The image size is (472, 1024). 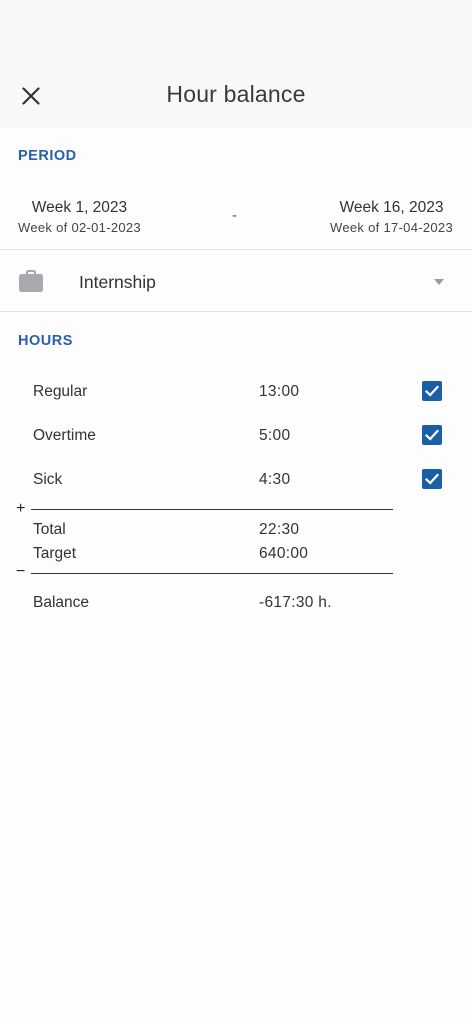 What do you see at coordinates (61, 602) in the screenshot?
I see `balance-label: Balance` at bounding box center [61, 602].